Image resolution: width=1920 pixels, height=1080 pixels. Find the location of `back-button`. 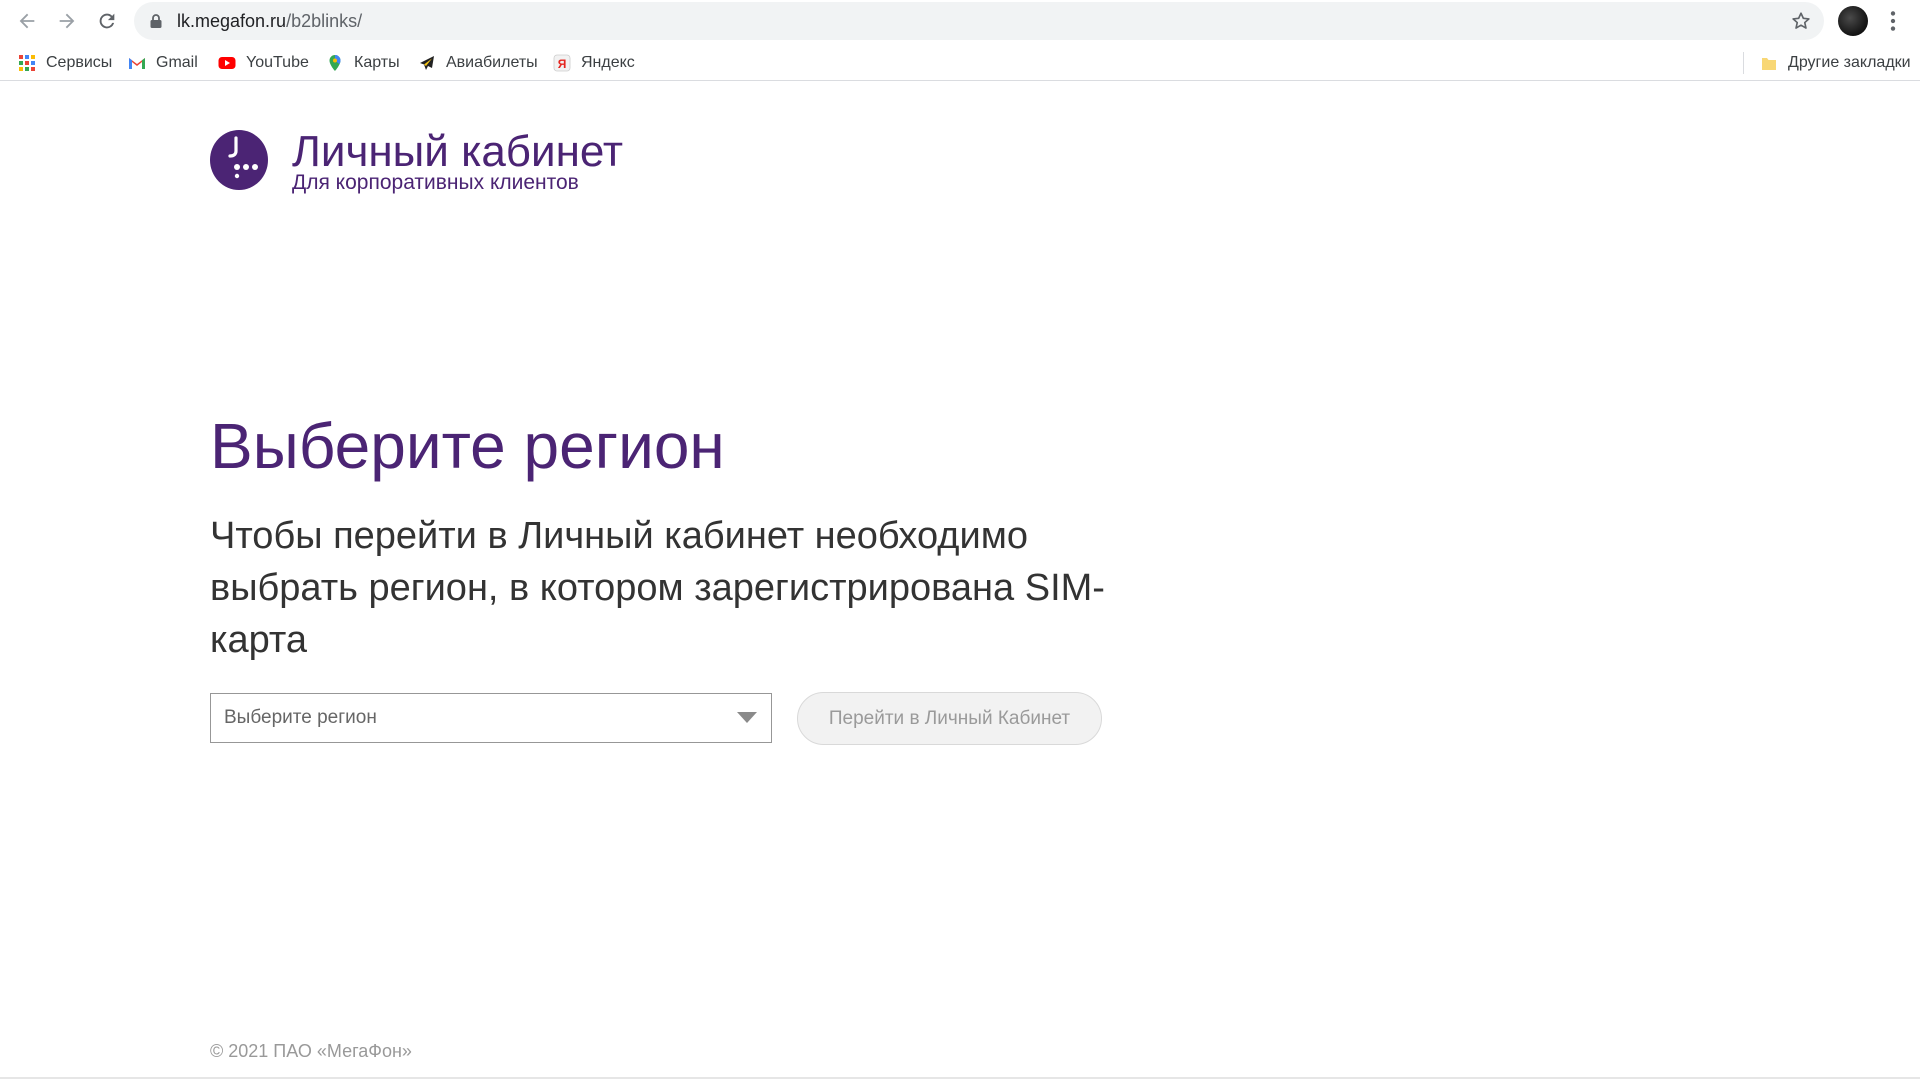

back-button is located at coordinates (27, 21).